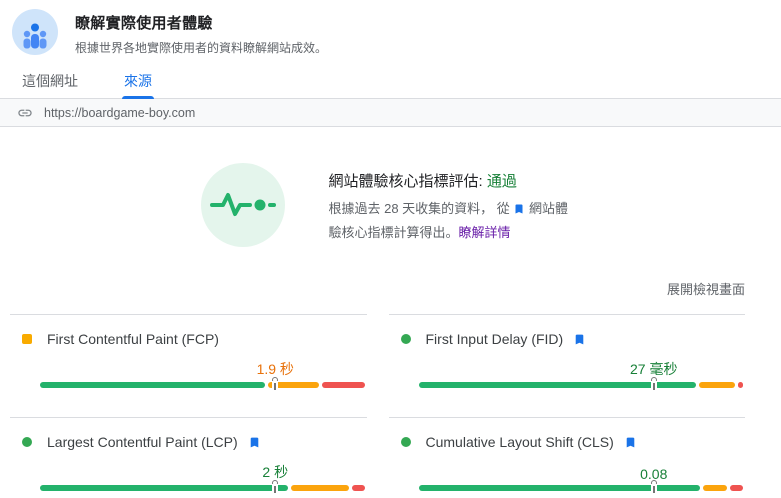 The height and width of the screenshot is (498, 781). I want to click on pulse-icon, so click(242, 205).